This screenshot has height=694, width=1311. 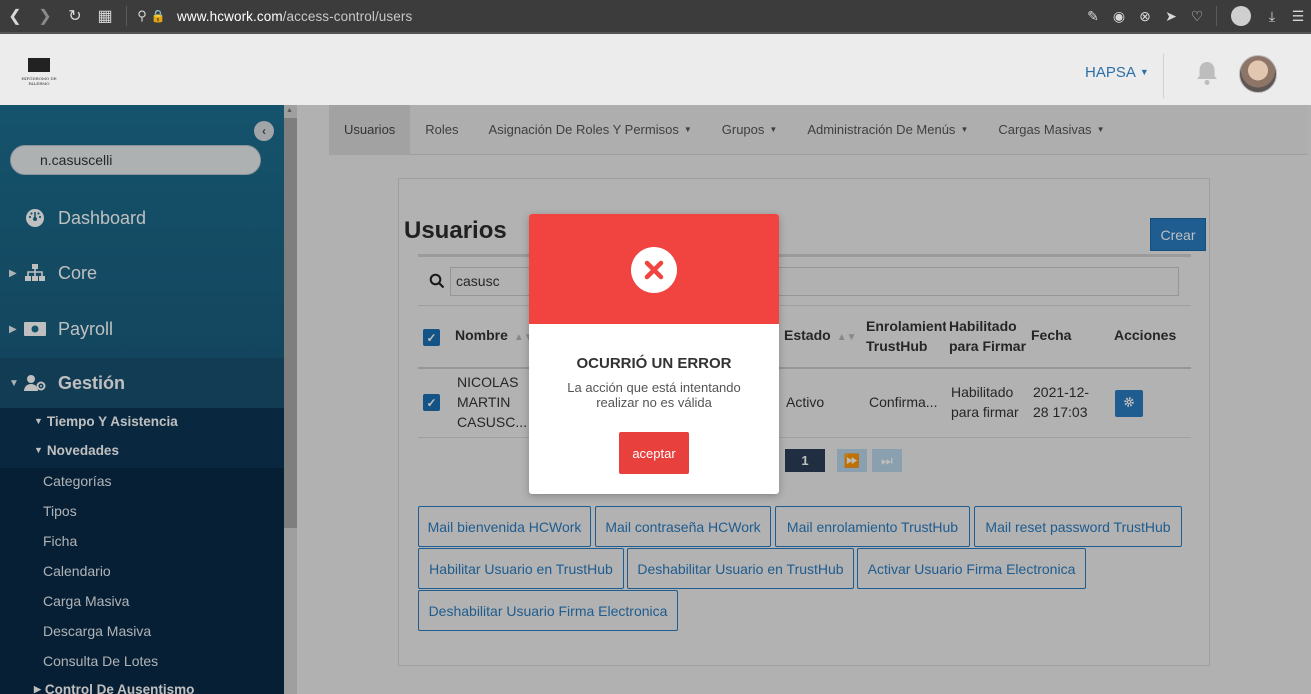 What do you see at coordinates (654, 387) in the screenshot?
I see `error-message-line: La acción que está intentando` at bounding box center [654, 387].